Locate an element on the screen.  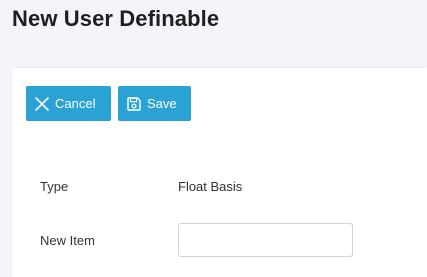
type-label: Type is located at coordinates (54, 186).